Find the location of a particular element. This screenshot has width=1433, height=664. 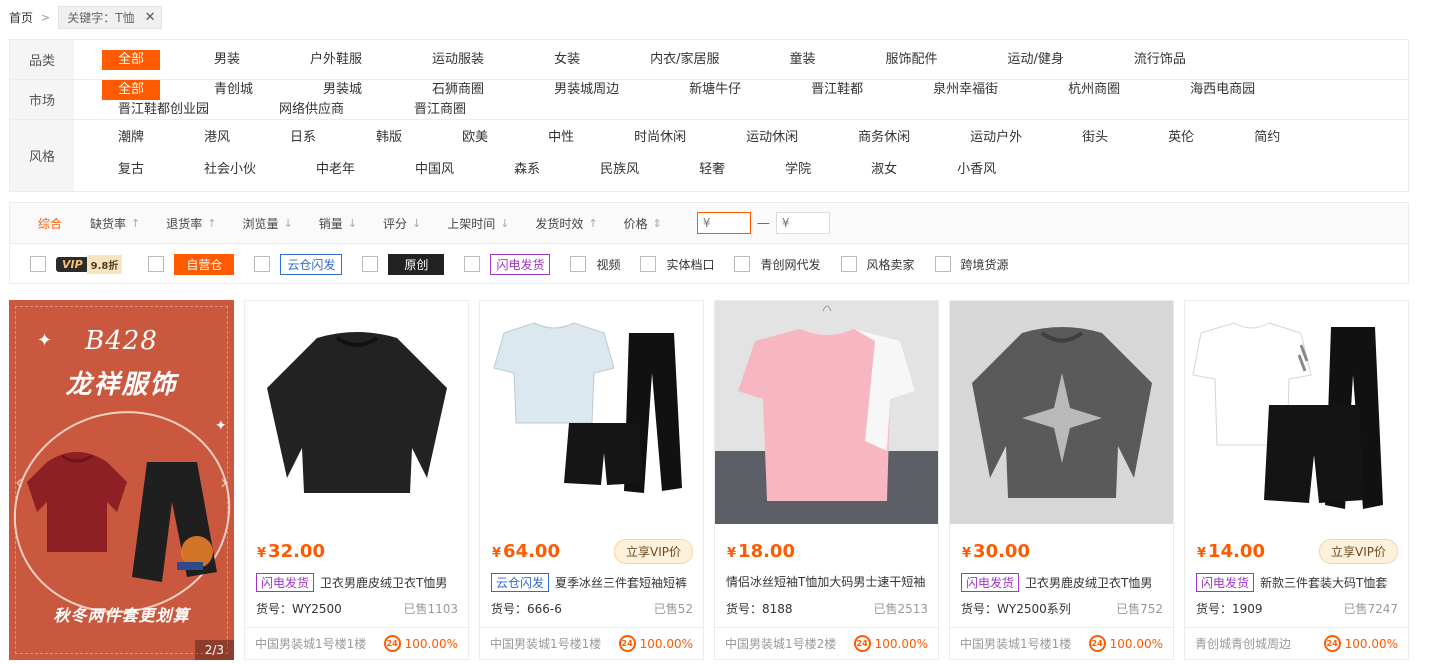

market-option: 男装城 is located at coordinates (342, 90).